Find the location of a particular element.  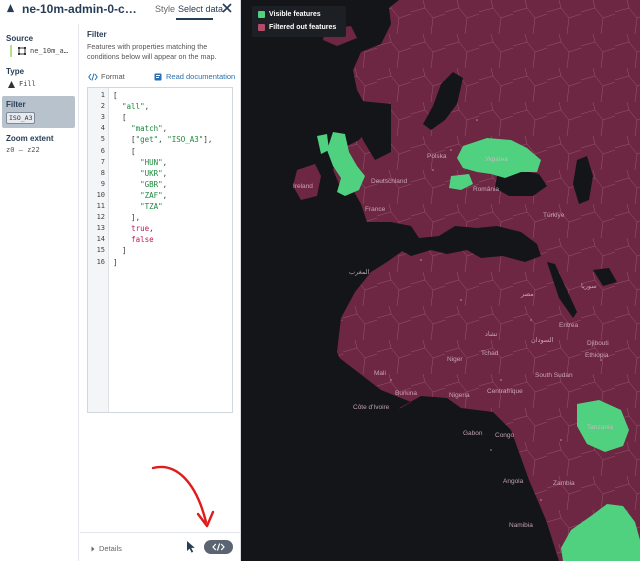

book-icon is located at coordinates (158, 76).